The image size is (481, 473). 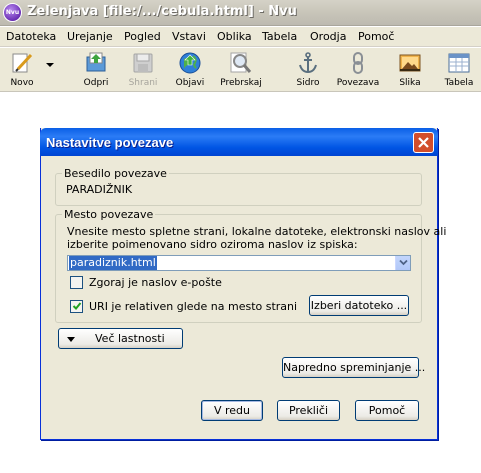 I want to click on email-address-label: Zgoraj je naslov e-pošte, so click(x=155, y=282).